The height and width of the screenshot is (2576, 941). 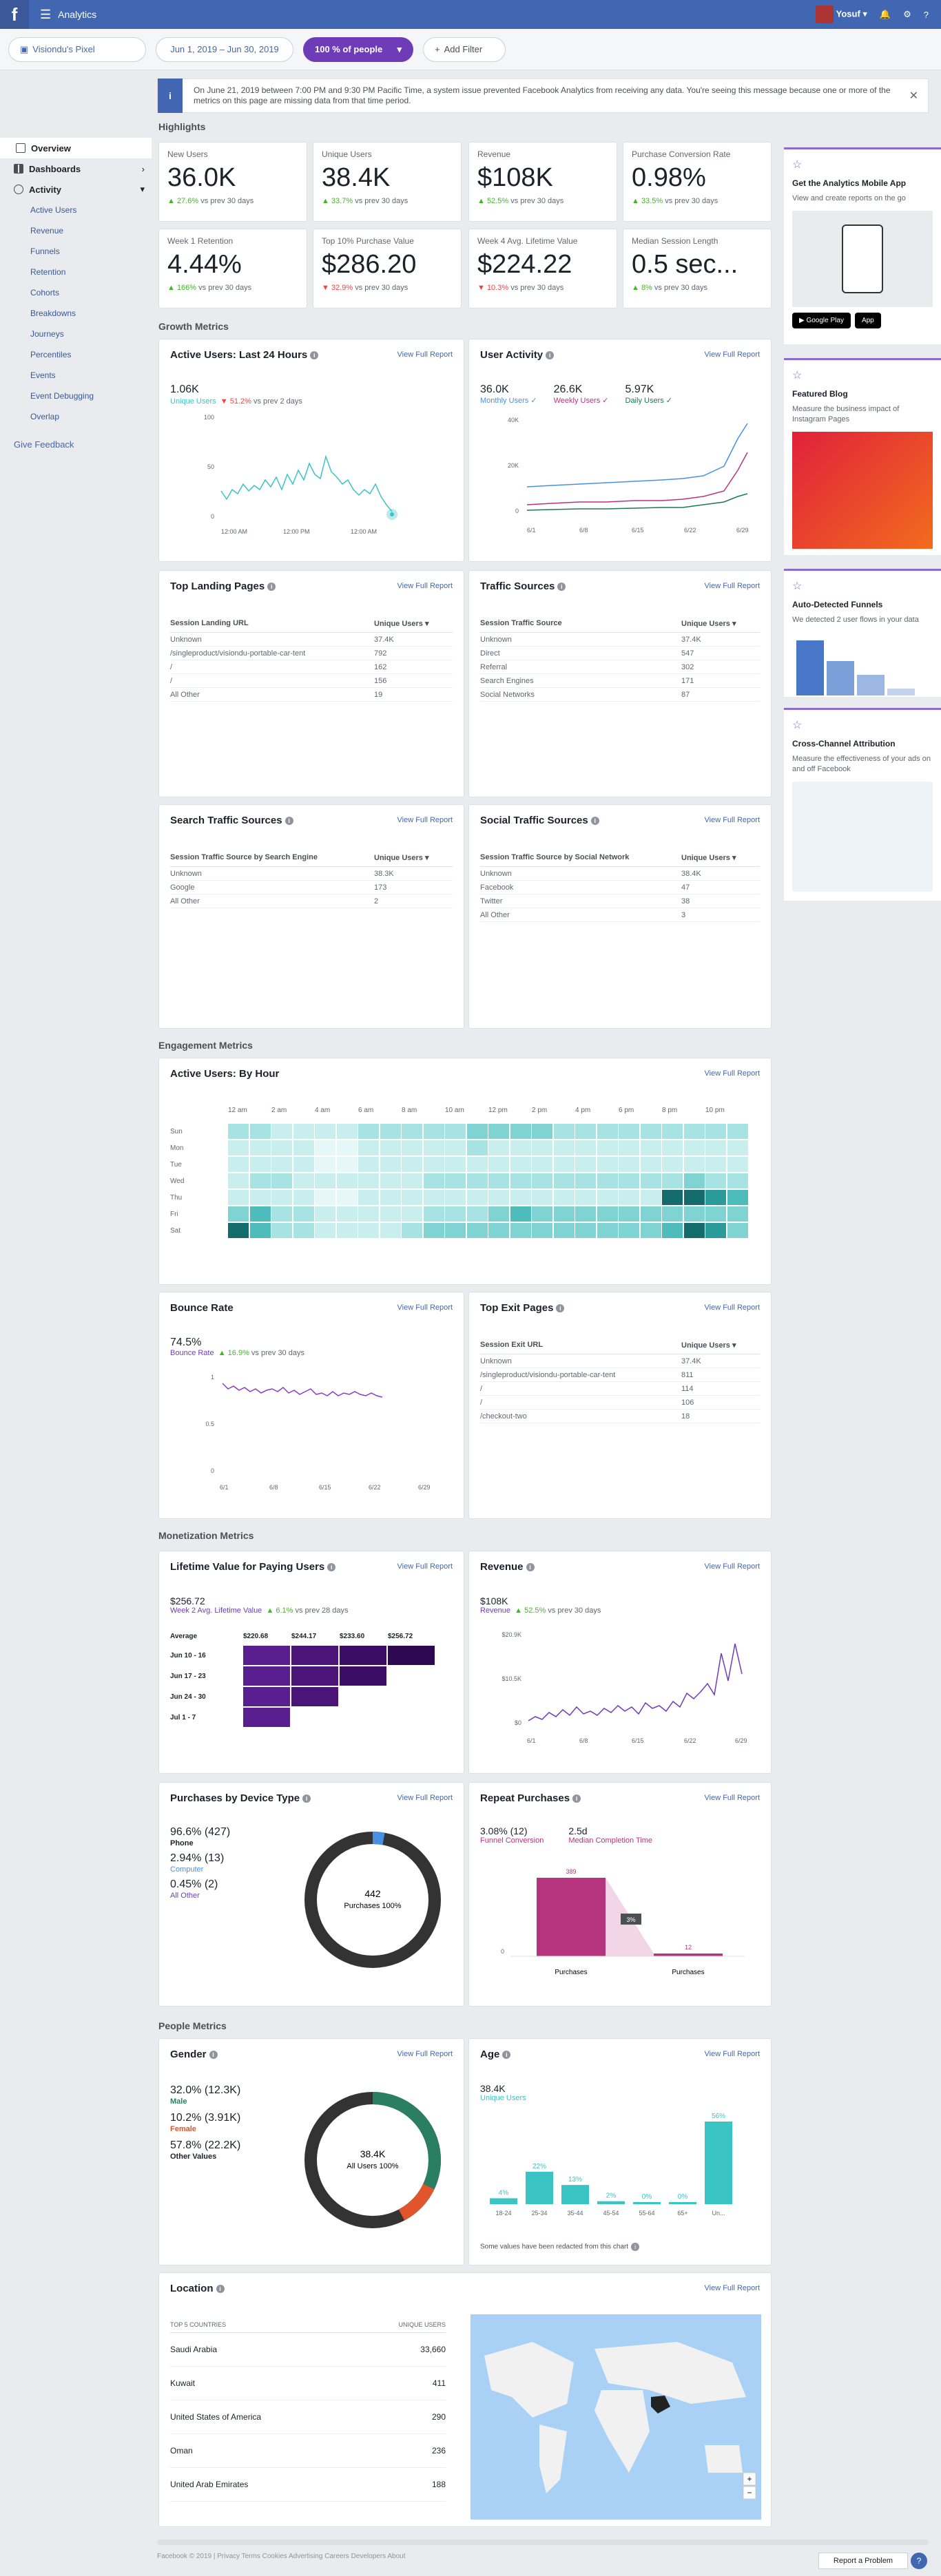 What do you see at coordinates (907, 14) in the screenshot?
I see `gear-icon: ⚙` at bounding box center [907, 14].